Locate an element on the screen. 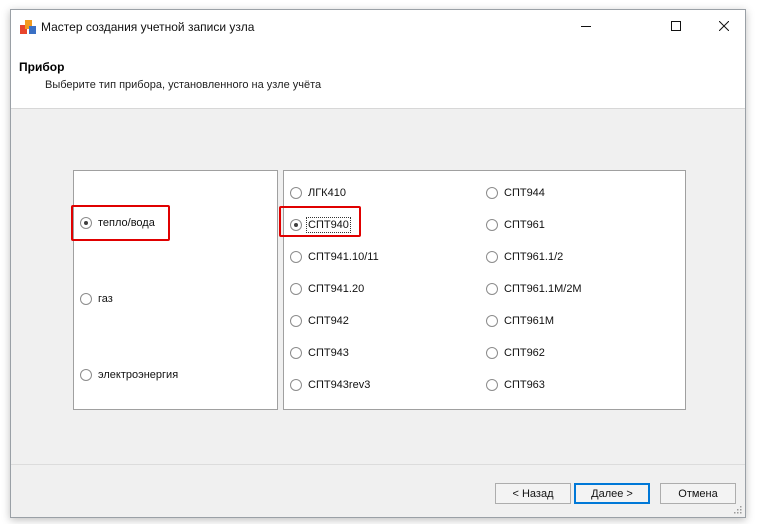 The width and height of the screenshot is (770, 524). radio-device-spt961-1-2: СПТ961.1/2 is located at coordinates (524, 257).